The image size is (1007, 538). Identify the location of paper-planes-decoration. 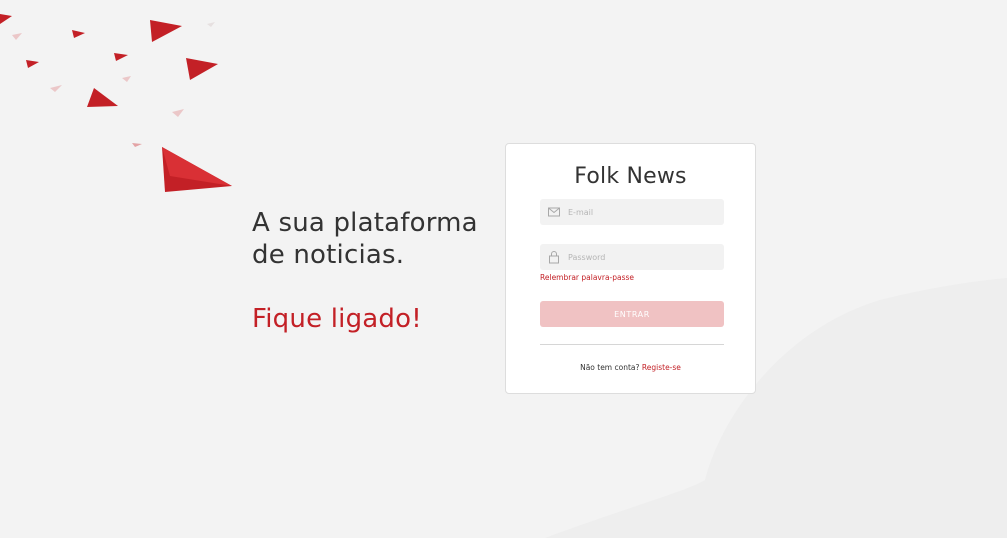
(116, 103).